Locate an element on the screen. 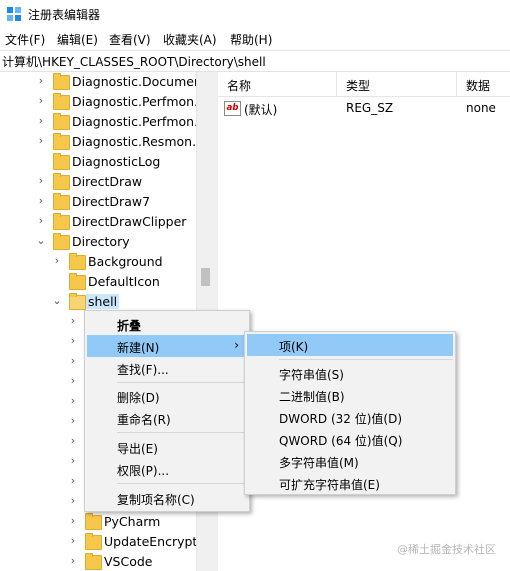 This screenshot has height=571, width=510. tree-item: › Background is located at coordinates (98, 262).